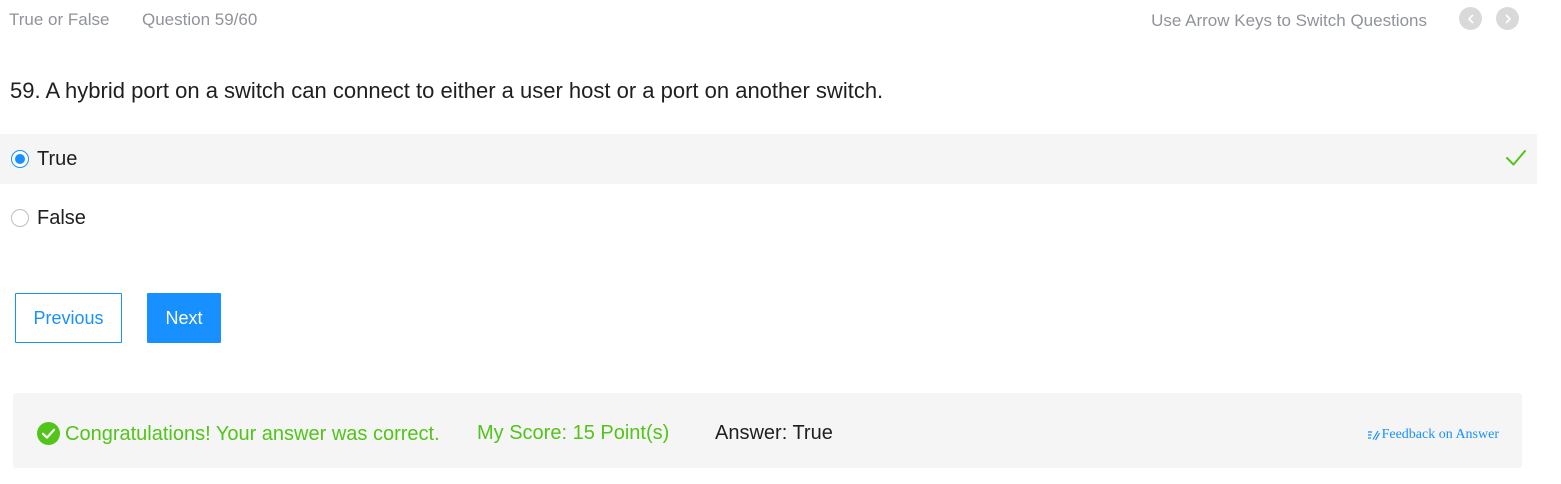 The height and width of the screenshot is (484, 1561). What do you see at coordinates (1289, 20) in the screenshot?
I see `keyboard-hint: Use Arrow Keys to Switch Questions` at bounding box center [1289, 20].